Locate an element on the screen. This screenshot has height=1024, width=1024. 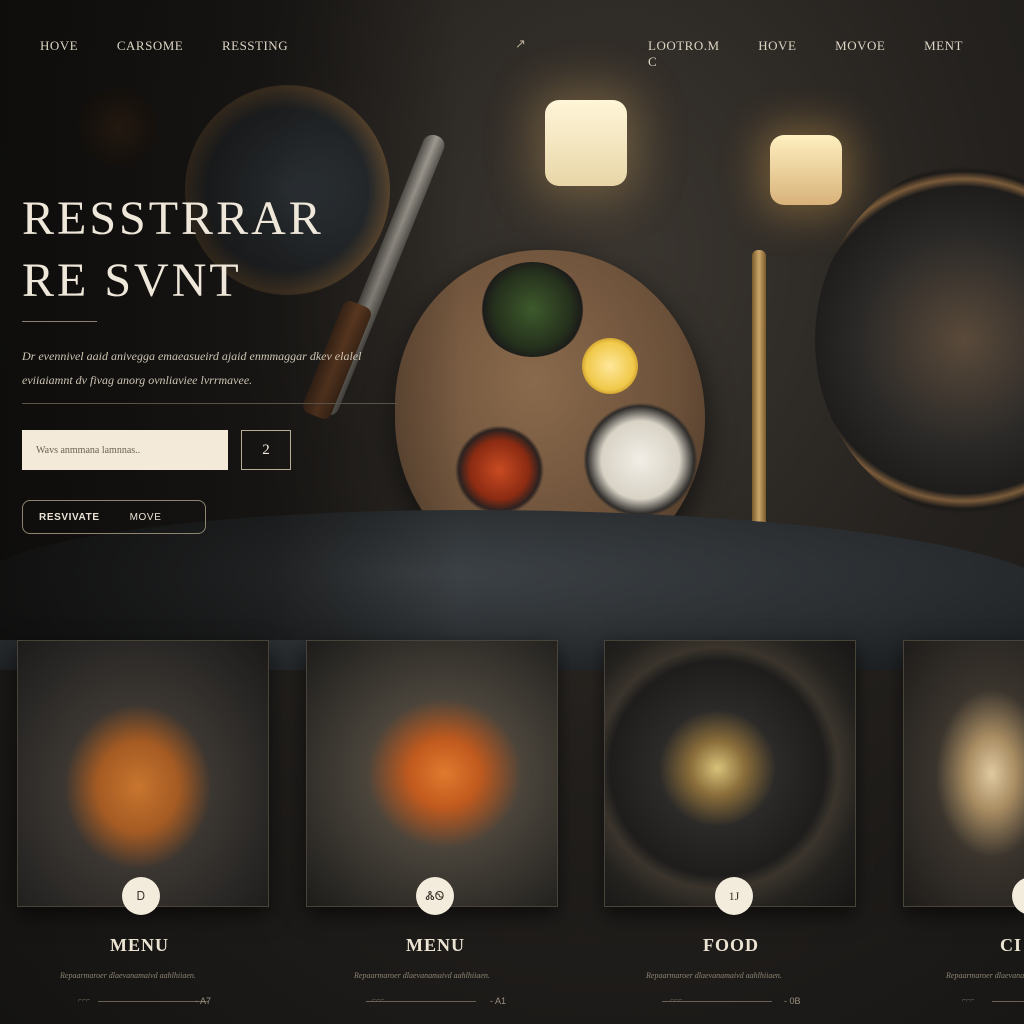
card-description: Repaarmaroer dlaevanam is located at coordinates (985, 975).